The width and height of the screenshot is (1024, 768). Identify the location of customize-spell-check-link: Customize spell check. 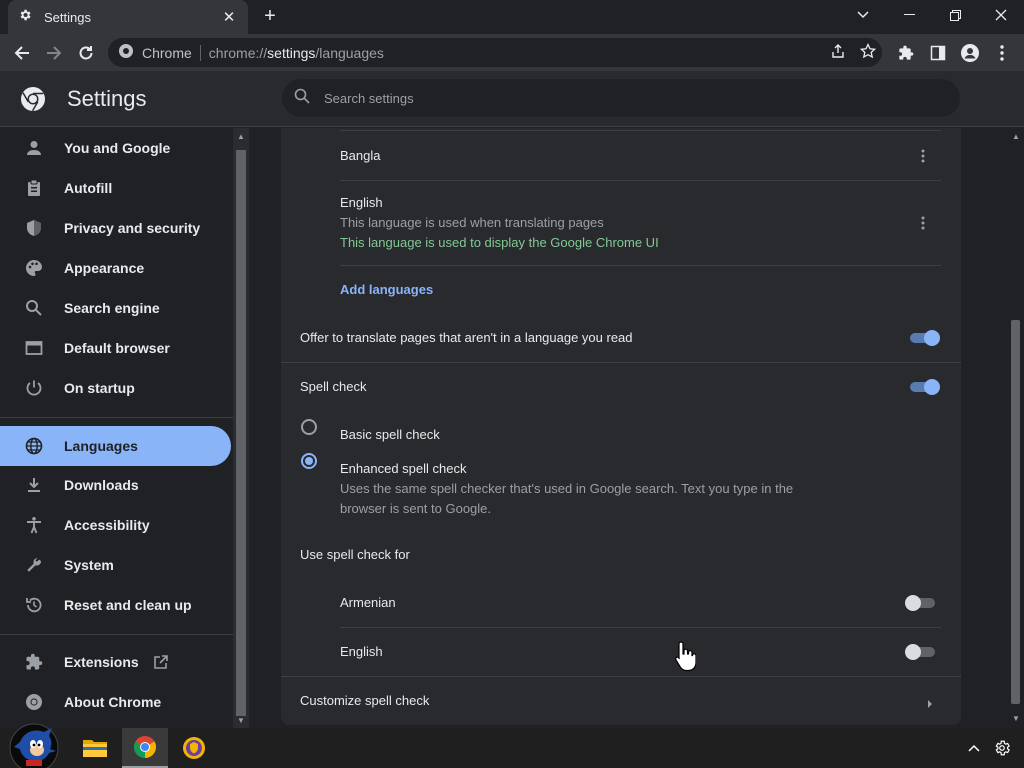
(364, 700).